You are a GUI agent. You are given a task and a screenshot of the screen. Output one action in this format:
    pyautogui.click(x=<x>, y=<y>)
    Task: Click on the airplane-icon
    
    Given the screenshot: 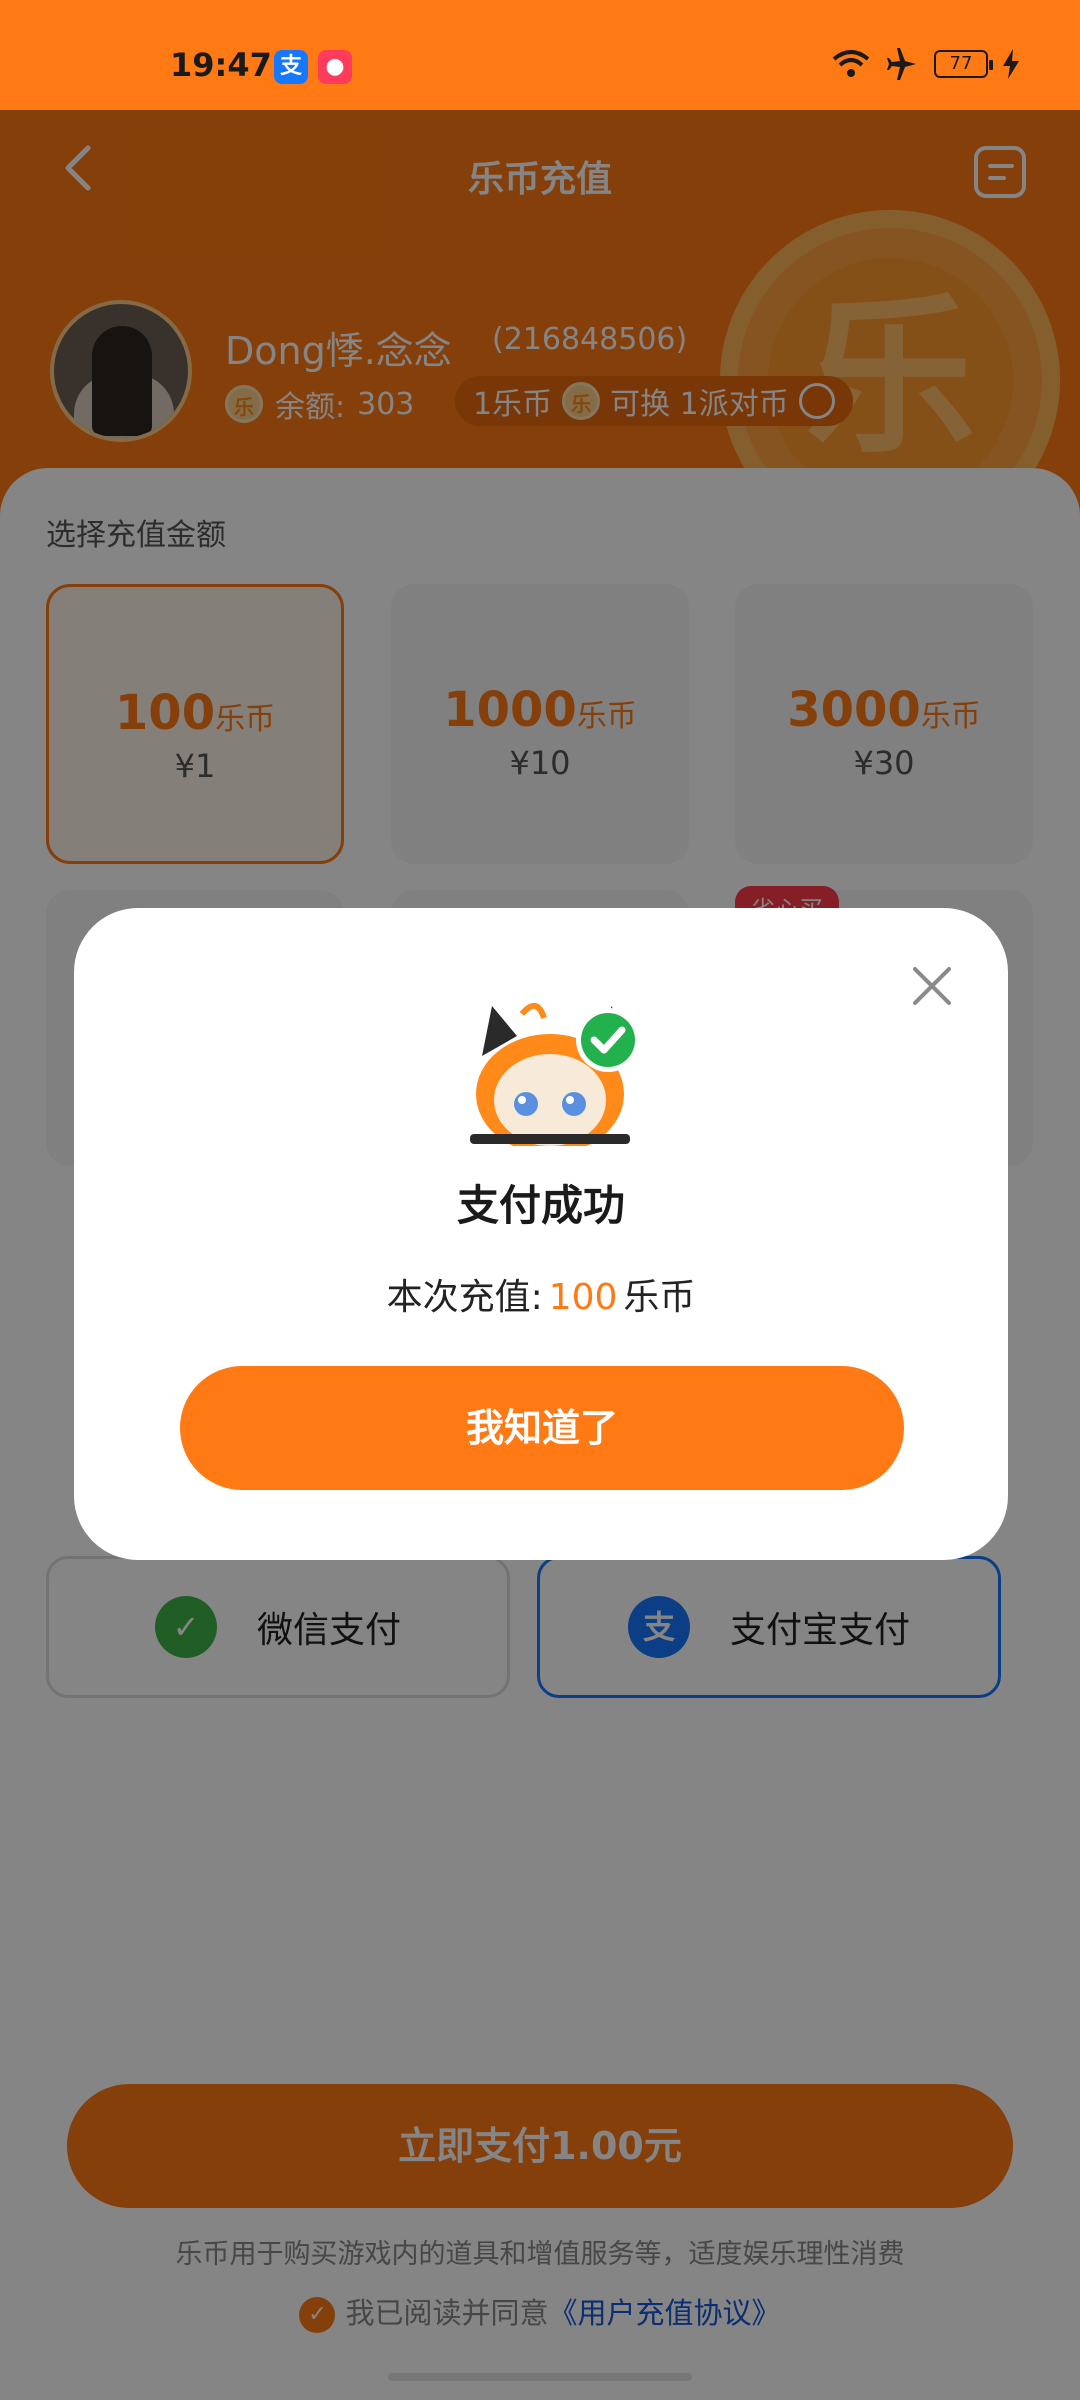 What is the action you would take?
    pyautogui.click(x=901, y=64)
    